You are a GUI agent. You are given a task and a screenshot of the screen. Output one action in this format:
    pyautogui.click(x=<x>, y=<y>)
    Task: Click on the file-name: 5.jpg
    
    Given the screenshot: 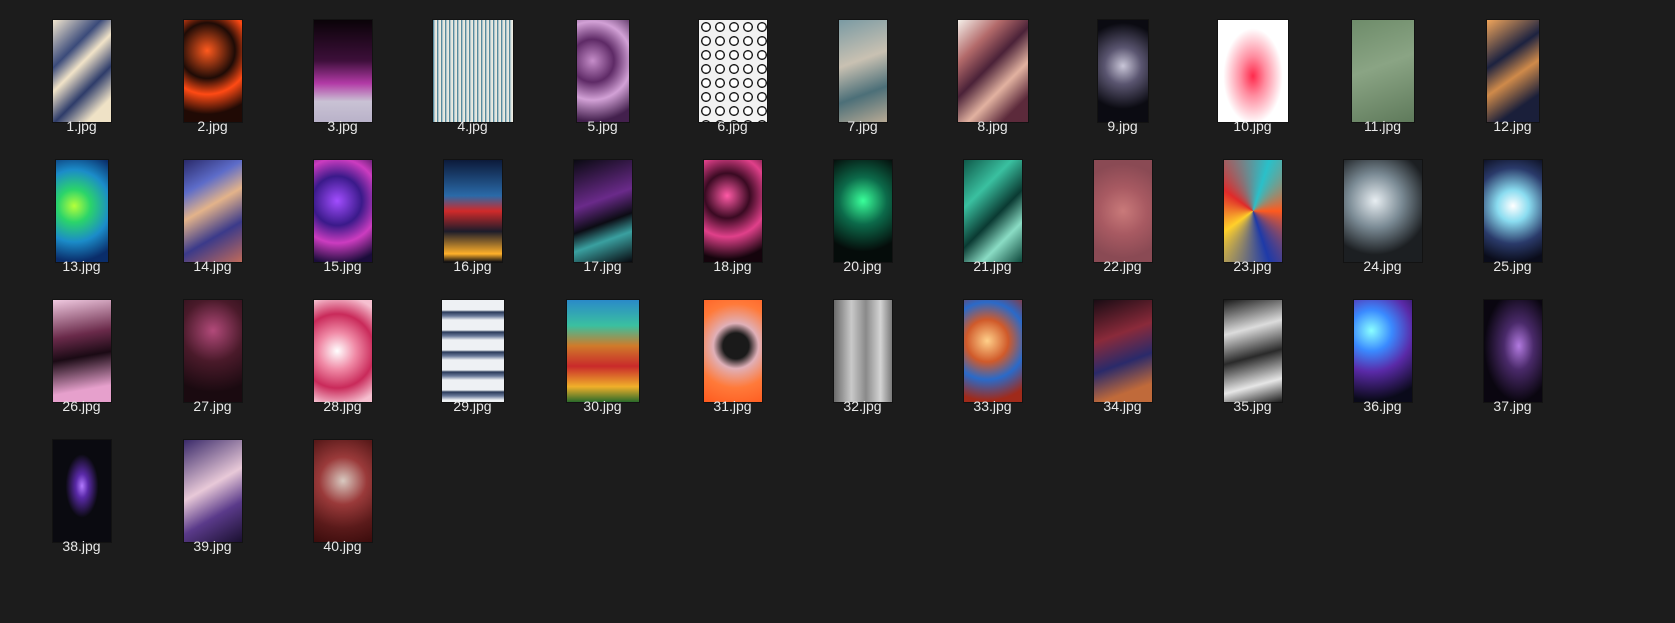 What is the action you would take?
    pyautogui.click(x=602, y=126)
    